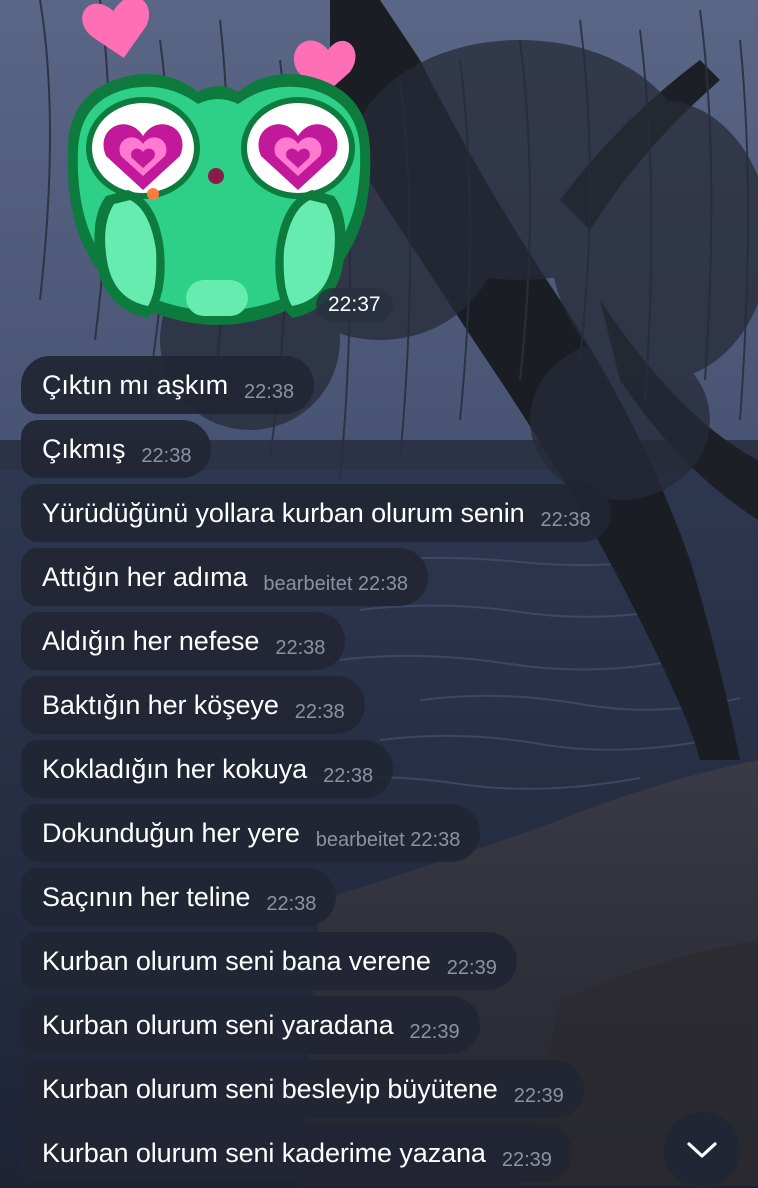 This screenshot has height=1188, width=758. What do you see at coordinates (160, 704) in the screenshot?
I see `message-text: Baktığın her köşeye` at bounding box center [160, 704].